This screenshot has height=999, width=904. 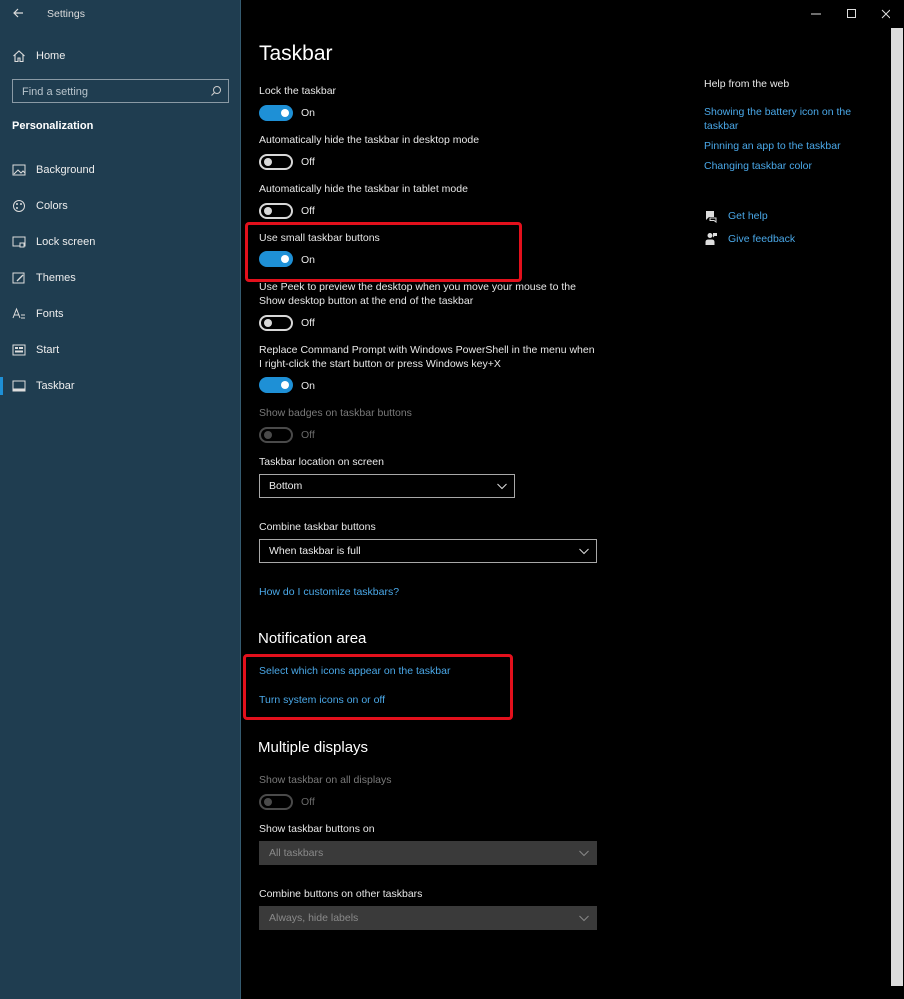 What do you see at coordinates (711, 239) in the screenshot?
I see `feedback-icon` at bounding box center [711, 239].